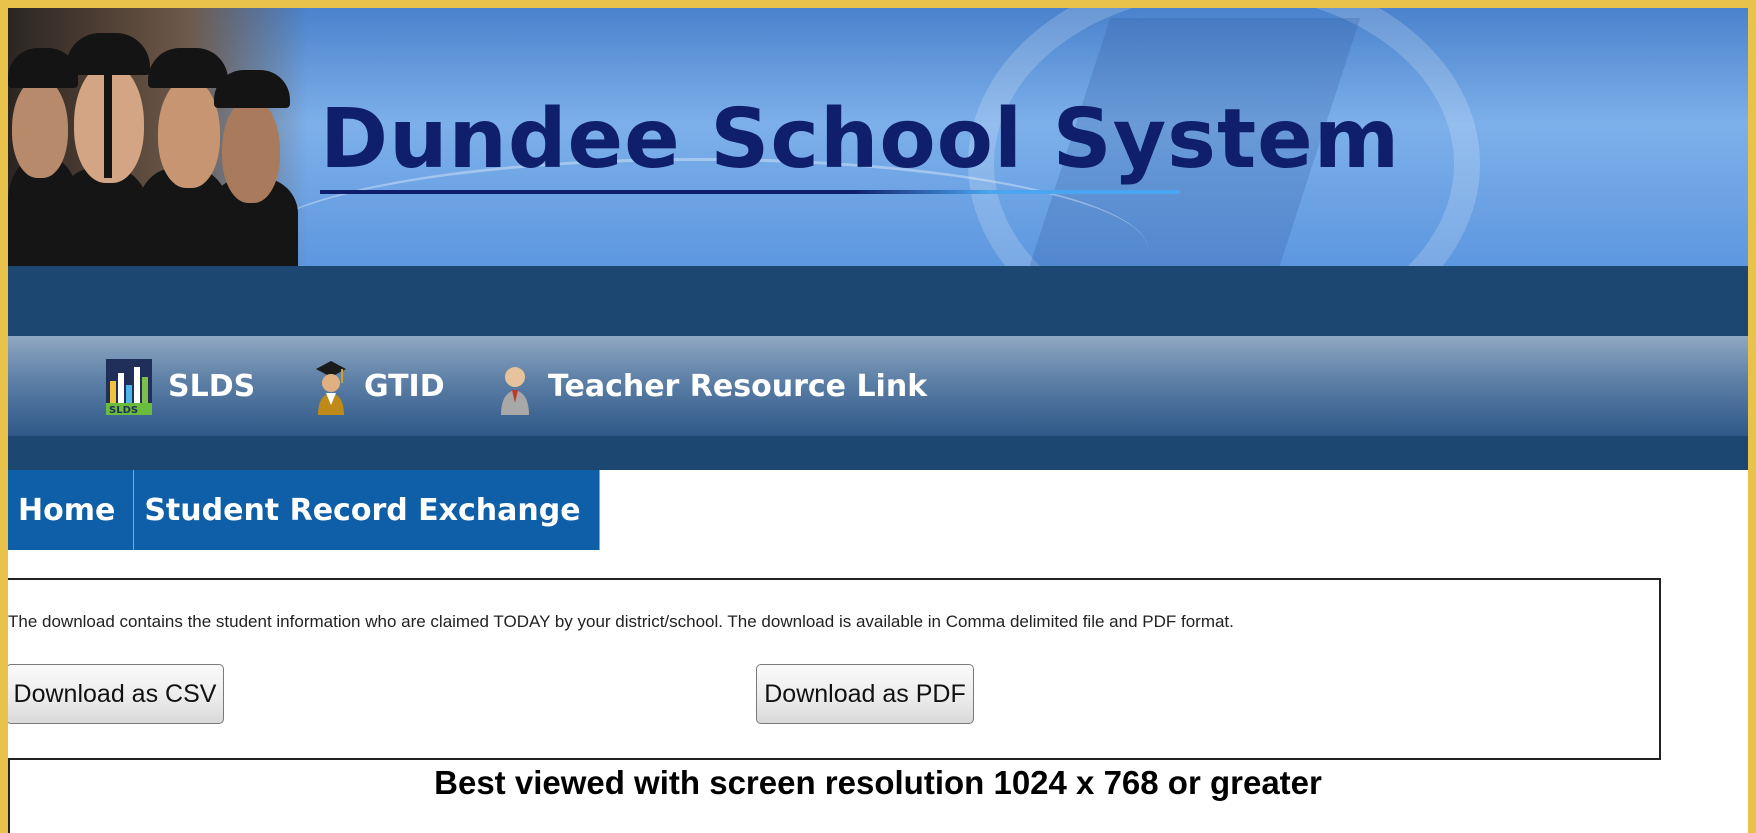  What do you see at coordinates (212, 386) in the screenshot?
I see `nav-label-slds: SLDS` at bounding box center [212, 386].